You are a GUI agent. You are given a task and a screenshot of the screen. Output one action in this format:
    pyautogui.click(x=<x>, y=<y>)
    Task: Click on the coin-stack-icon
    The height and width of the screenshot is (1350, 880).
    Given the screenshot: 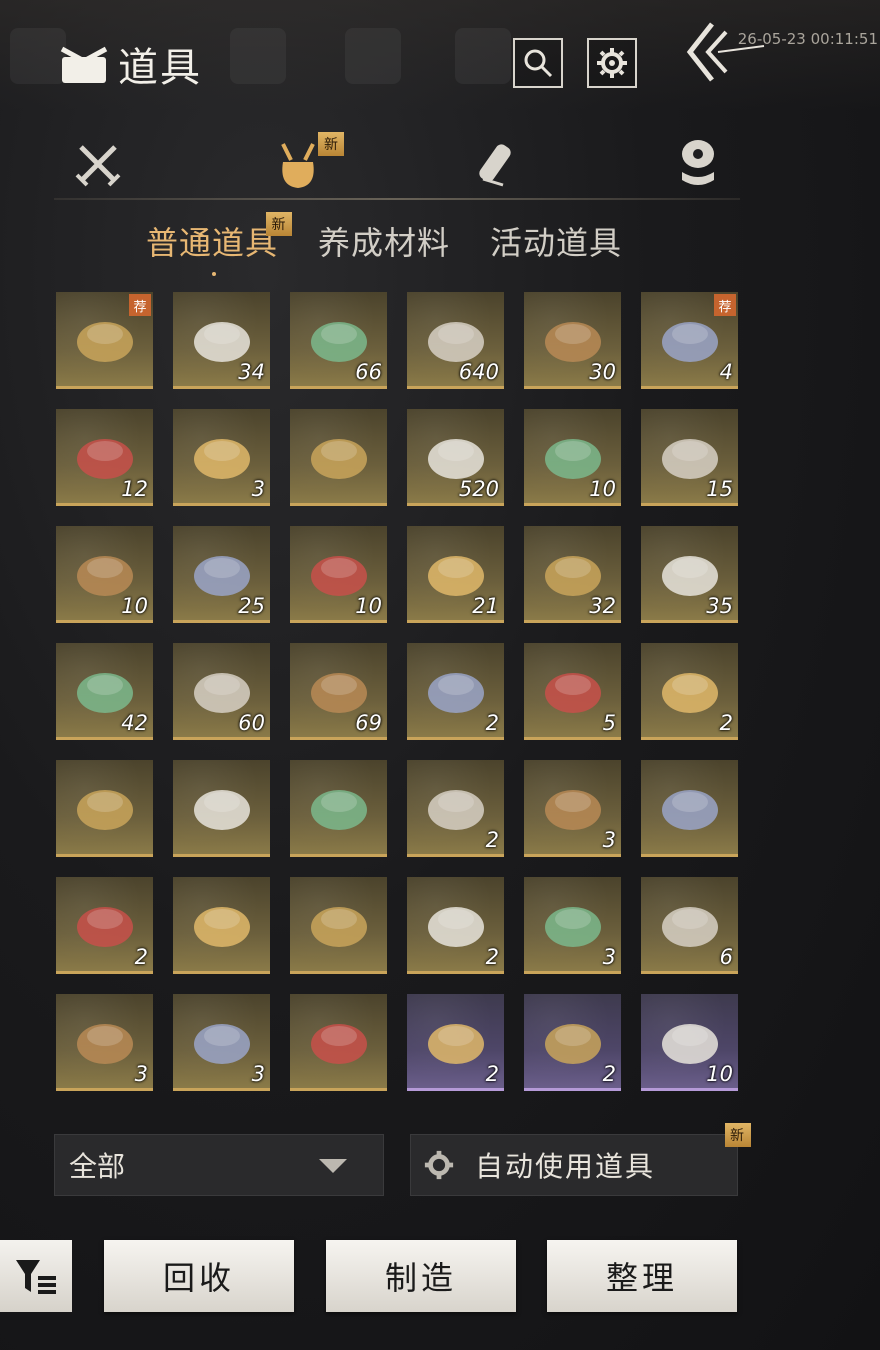 What is the action you would take?
    pyautogui.click(x=698, y=162)
    